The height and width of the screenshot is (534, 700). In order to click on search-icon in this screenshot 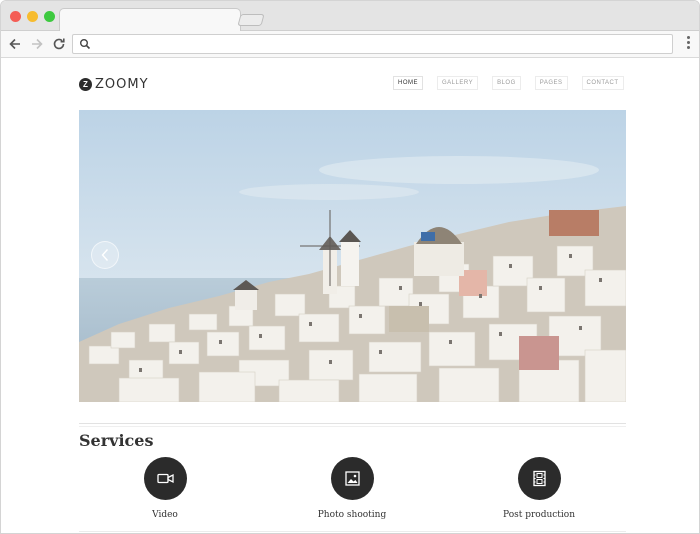, I will do `click(85, 44)`.